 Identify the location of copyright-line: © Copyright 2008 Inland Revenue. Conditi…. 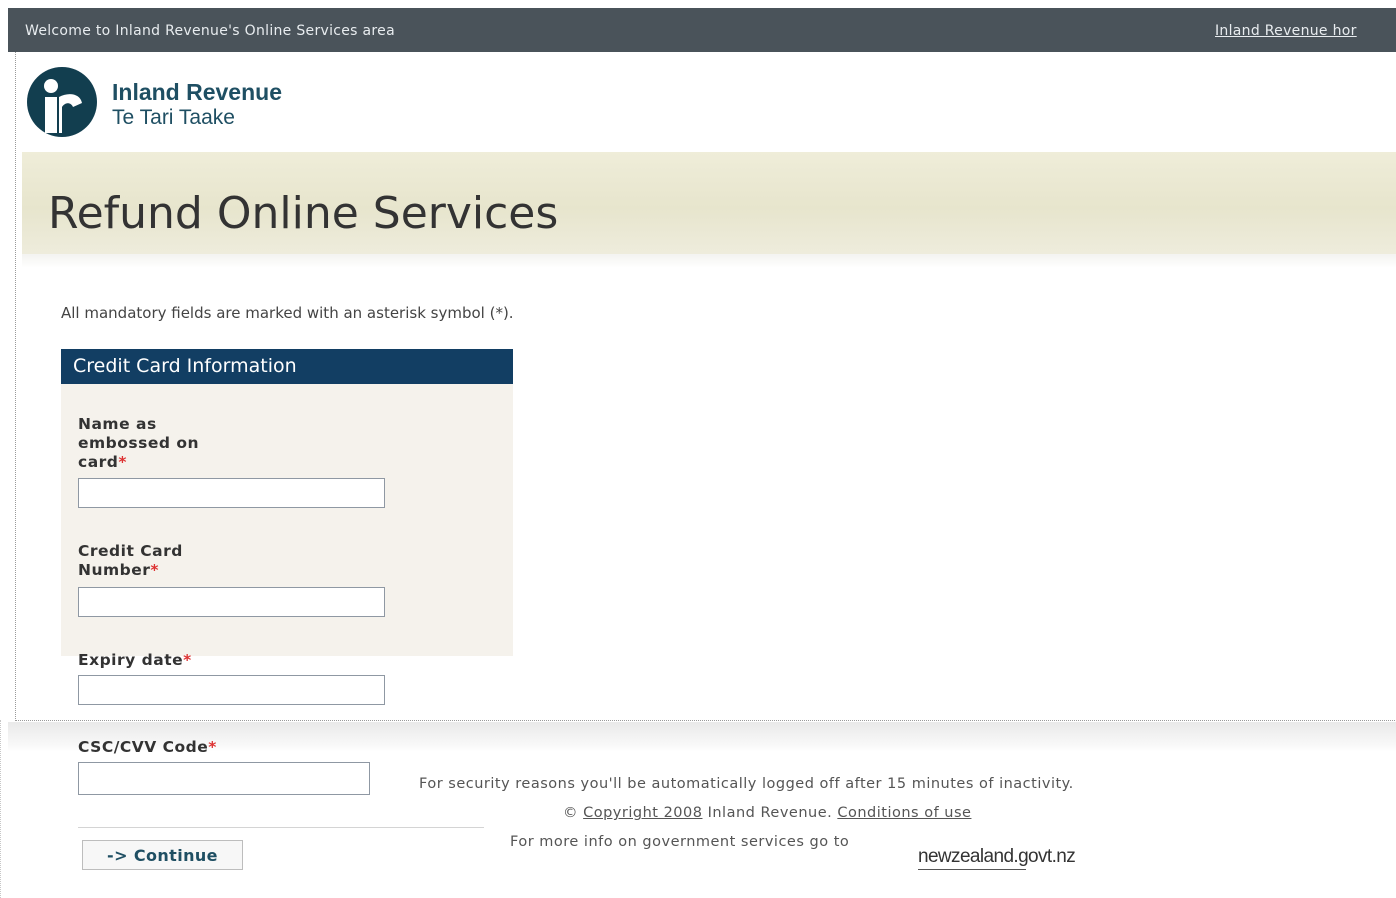
(767, 813).